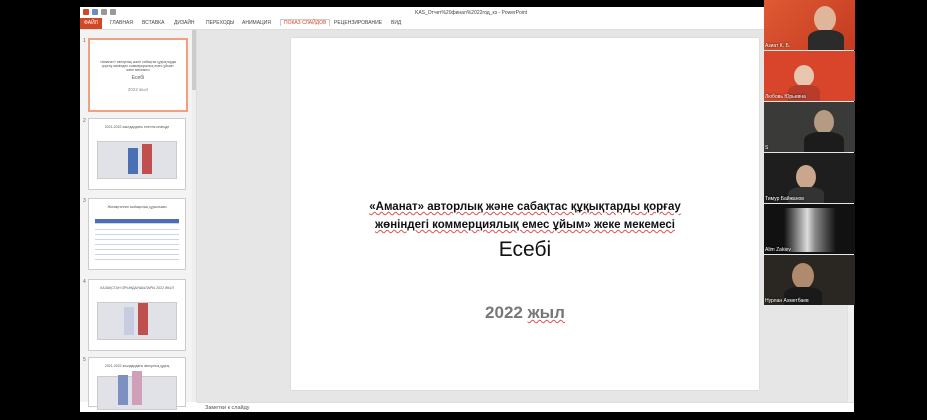 The height and width of the screenshot is (420, 927). Describe the element at coordinates (396, 23) in the screenshot. I see `tab-view: ВИД` at that location.